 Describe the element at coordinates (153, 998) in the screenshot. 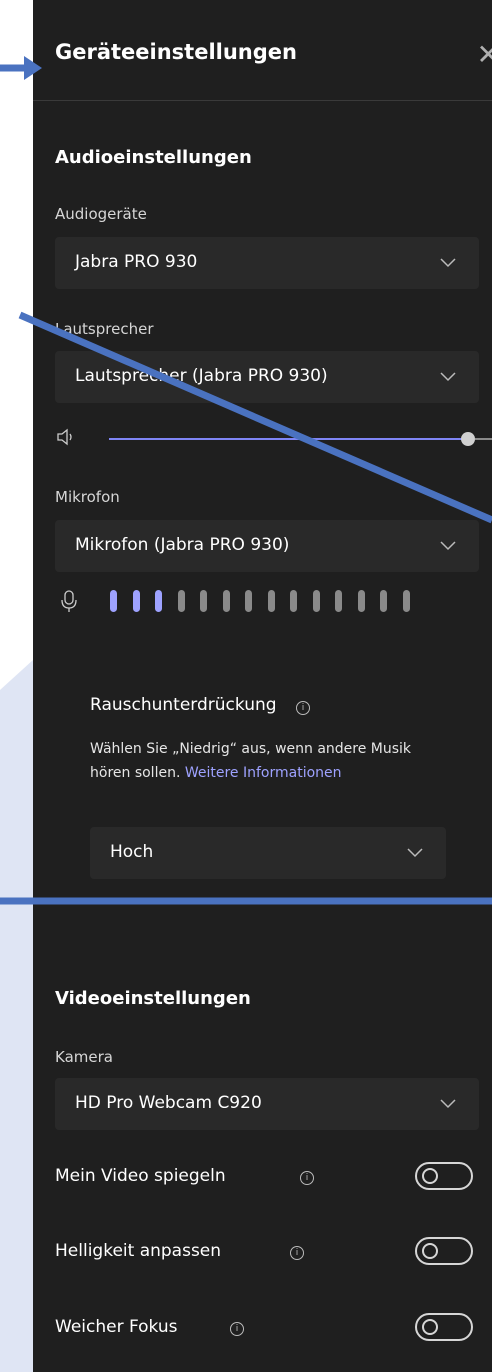

I see `video-section-title: Videoeinstellungen` at that location.